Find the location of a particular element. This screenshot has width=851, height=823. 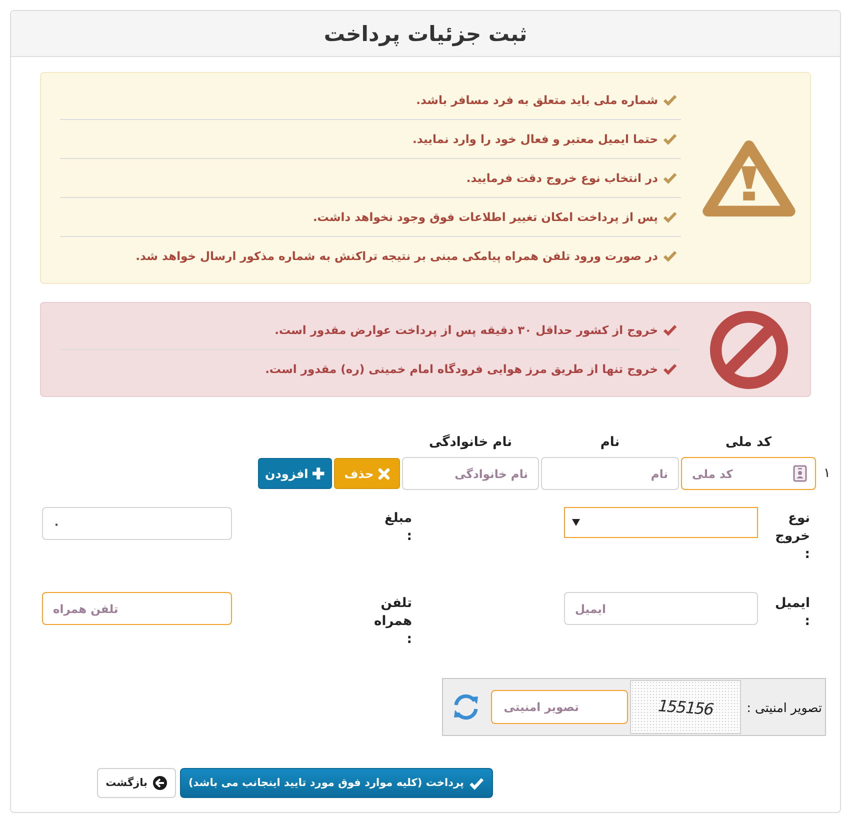

captcha-field: تصویر امنیتی is located at coordinates (559, 707).